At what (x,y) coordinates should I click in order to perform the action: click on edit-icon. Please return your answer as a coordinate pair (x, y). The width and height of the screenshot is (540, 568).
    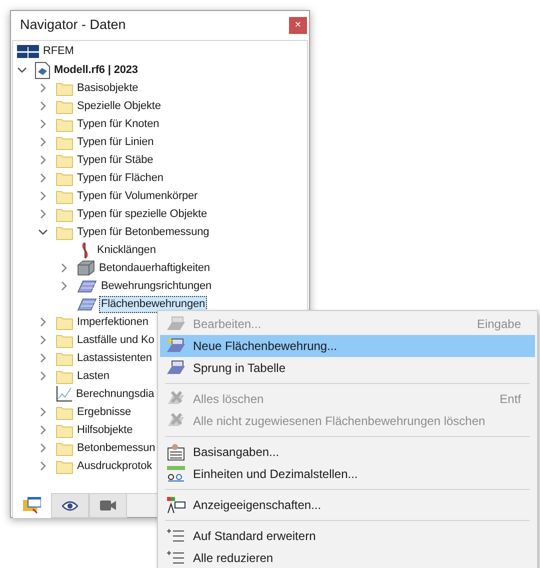
    Looking at the image, I should click on (176, 324).